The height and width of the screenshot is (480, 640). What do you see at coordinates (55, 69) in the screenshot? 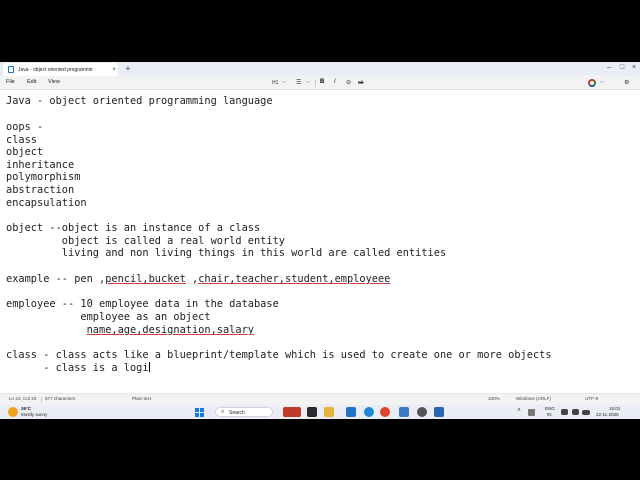
I see `tab-title: Java - object oriented programmir` at bounding box center [55, 69].